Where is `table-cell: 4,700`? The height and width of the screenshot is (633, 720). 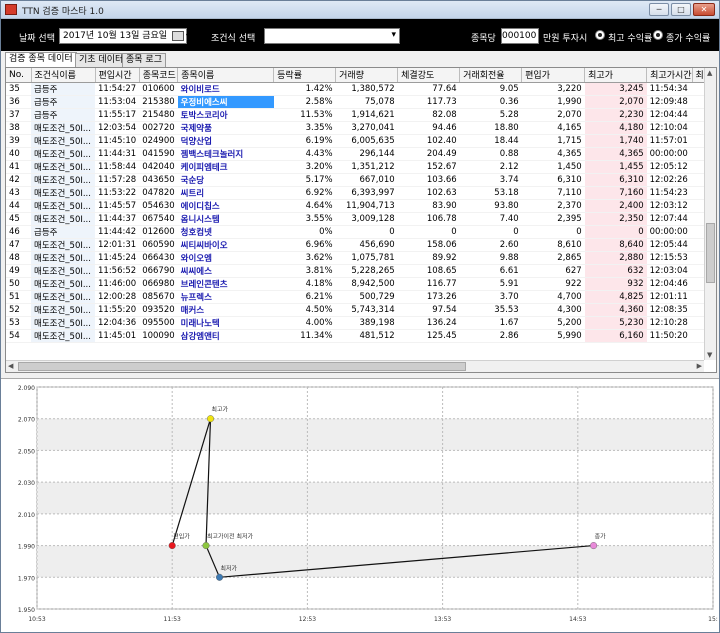 table-cell: 4,700 is located at coordinates (553, 297).